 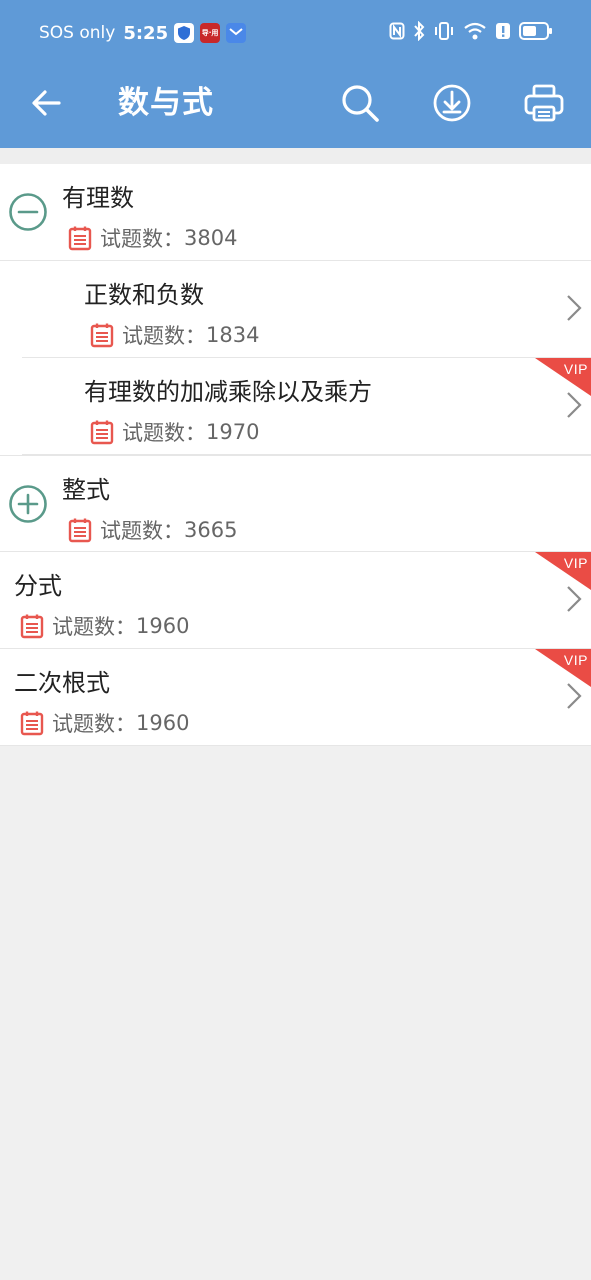 I want to click on search-icon, so click(x=360, y=103).